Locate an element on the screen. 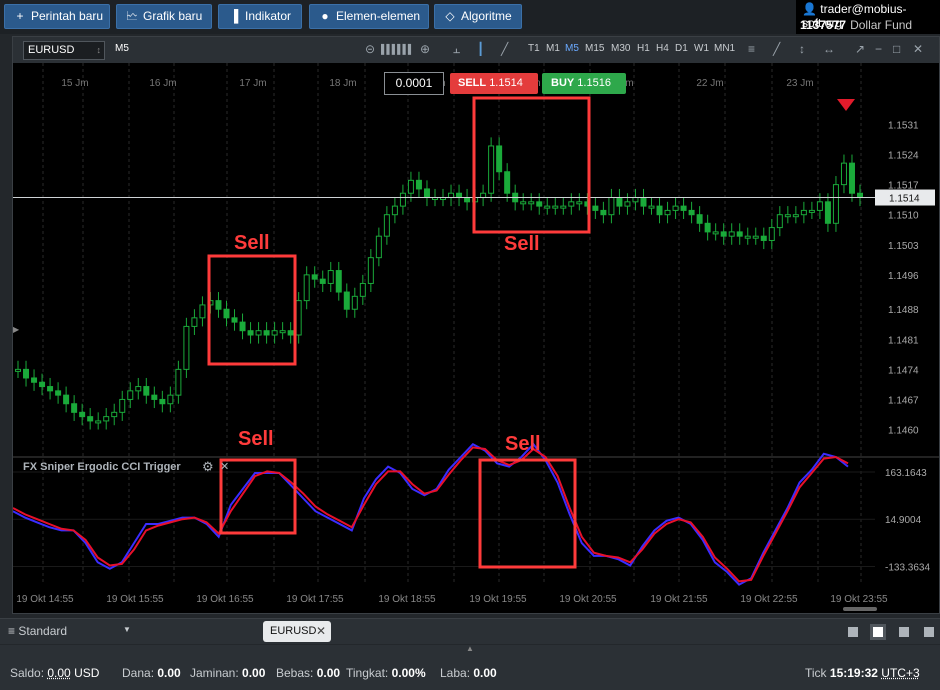  timeframe-m30: M30 is located at coordinates (620, 48).